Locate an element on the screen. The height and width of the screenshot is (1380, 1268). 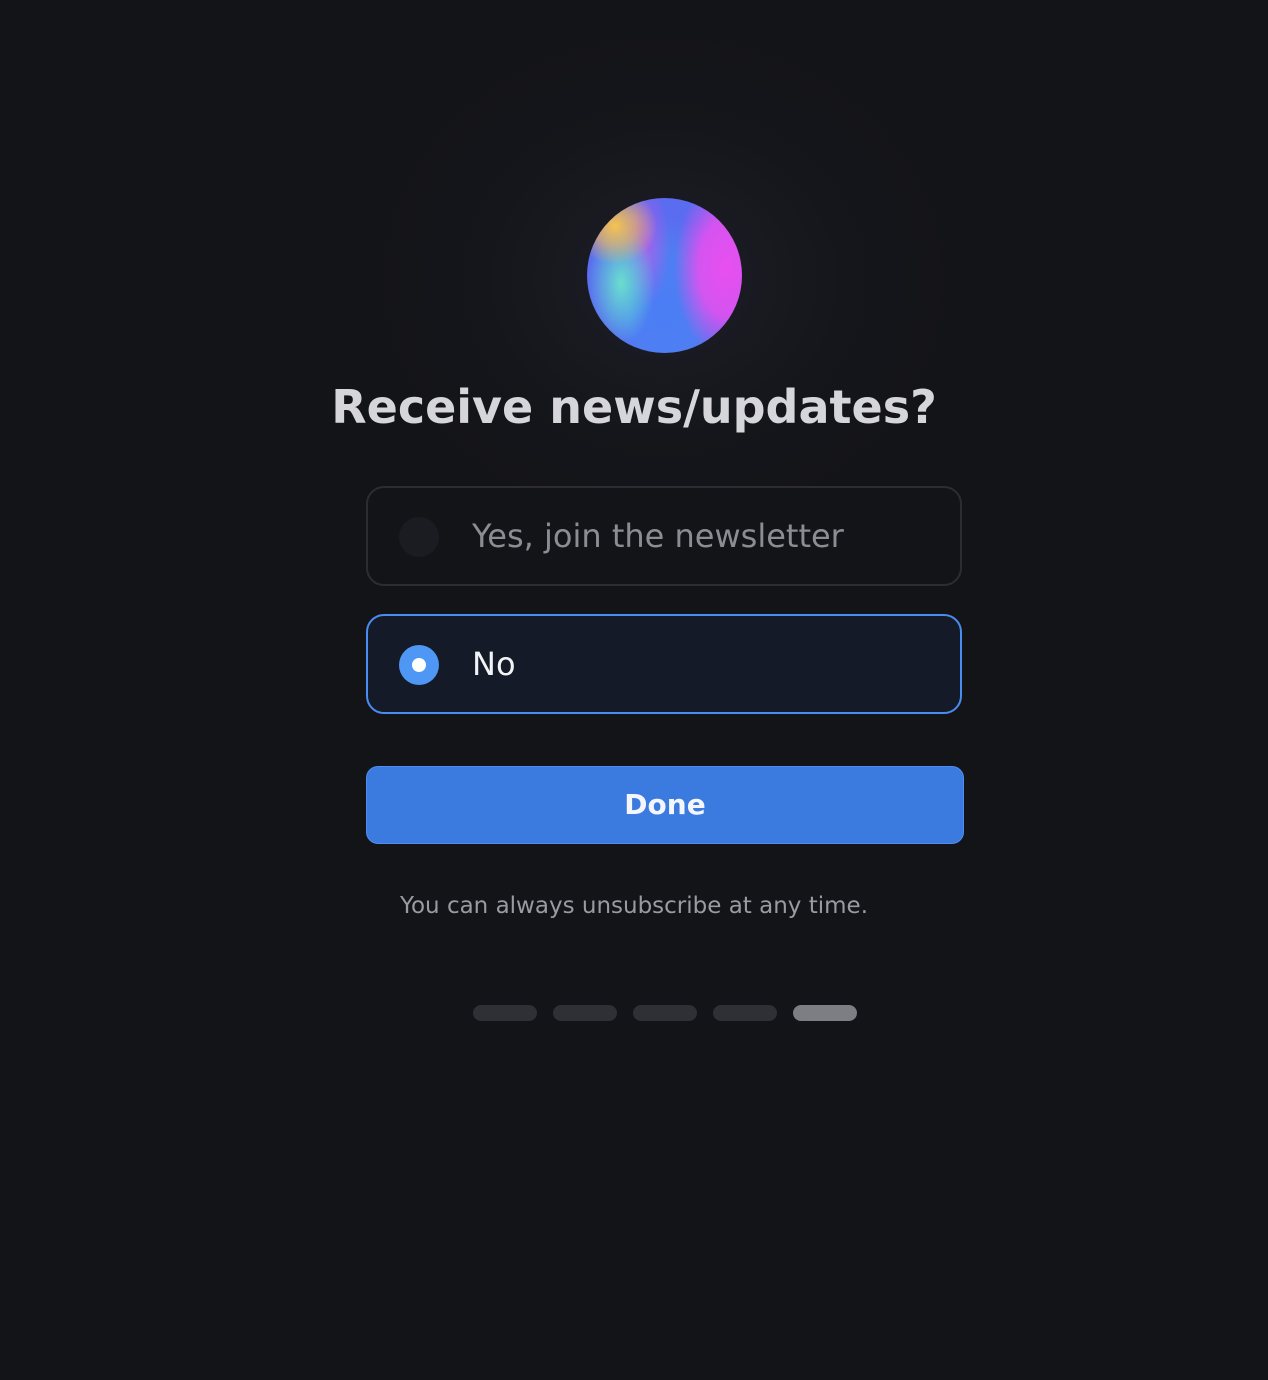
page-title: Receive news/updates? is located at coordinates (634, 407).